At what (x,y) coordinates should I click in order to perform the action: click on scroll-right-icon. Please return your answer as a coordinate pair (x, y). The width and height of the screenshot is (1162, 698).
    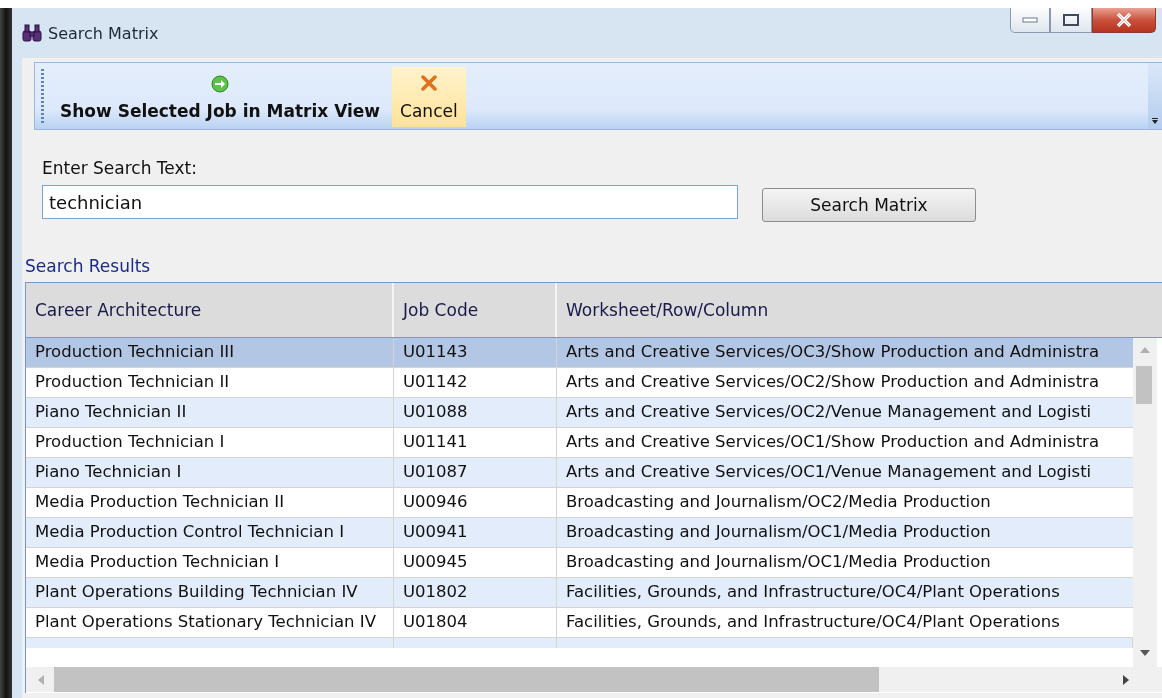
    Looking at the image, I should click on (1126, 679).